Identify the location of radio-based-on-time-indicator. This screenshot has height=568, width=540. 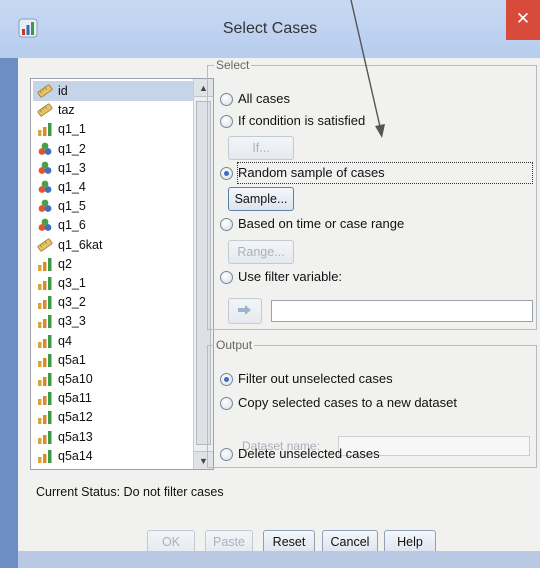
(226, 224).